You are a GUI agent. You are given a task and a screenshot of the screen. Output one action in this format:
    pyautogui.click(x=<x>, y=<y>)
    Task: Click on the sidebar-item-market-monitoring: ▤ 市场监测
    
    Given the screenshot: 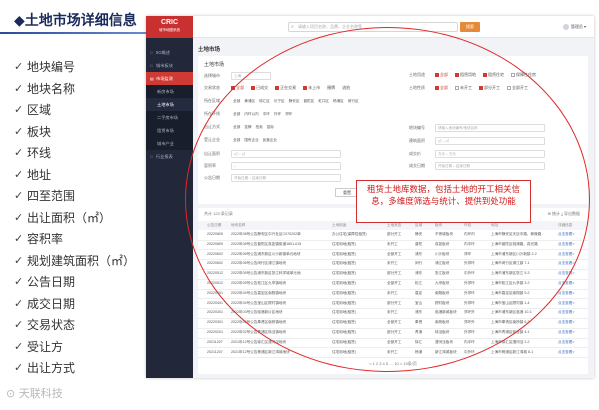 What is the action you would take?
    pyautogui.click(x=169, y=78)
    